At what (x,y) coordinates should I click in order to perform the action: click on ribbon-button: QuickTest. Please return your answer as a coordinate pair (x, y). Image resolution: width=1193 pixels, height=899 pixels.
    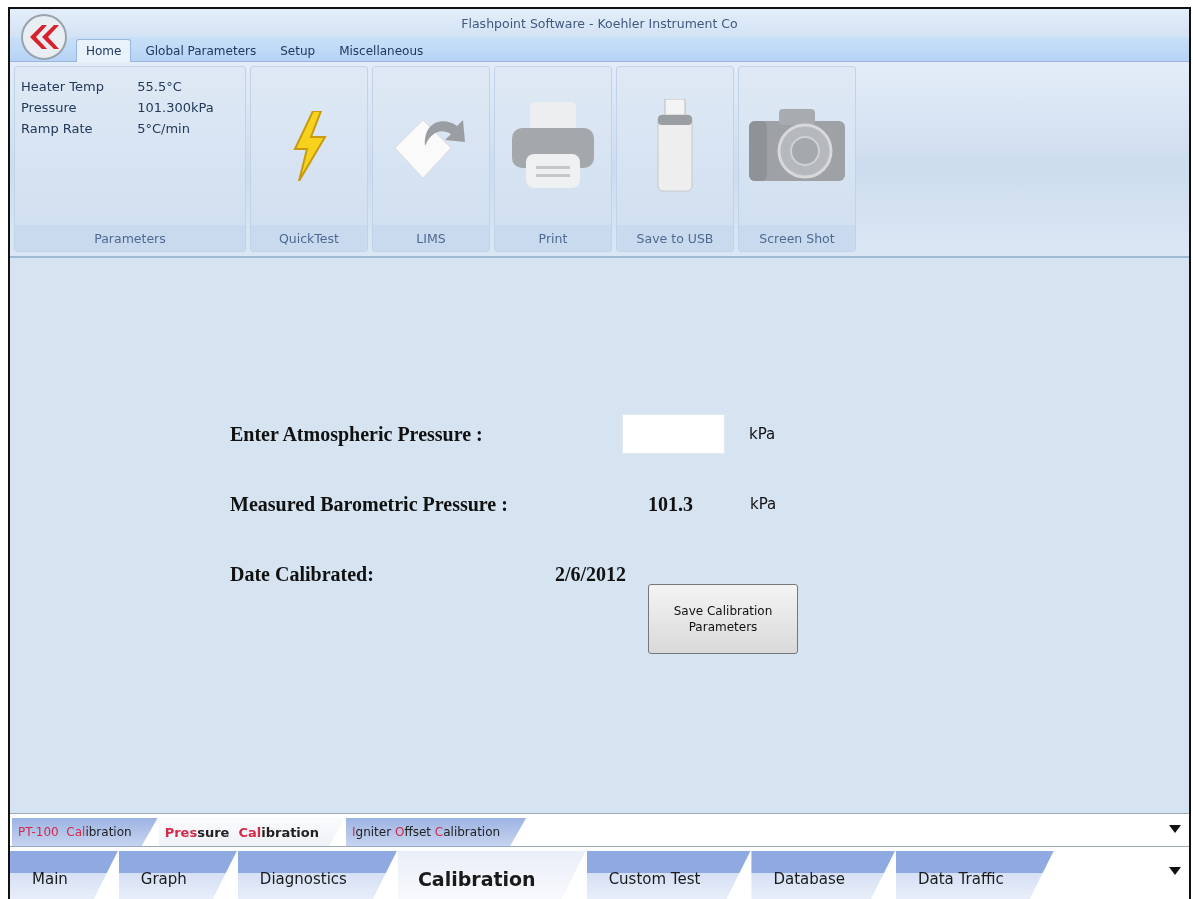
    Looking at the image, I should click on (309, 159).